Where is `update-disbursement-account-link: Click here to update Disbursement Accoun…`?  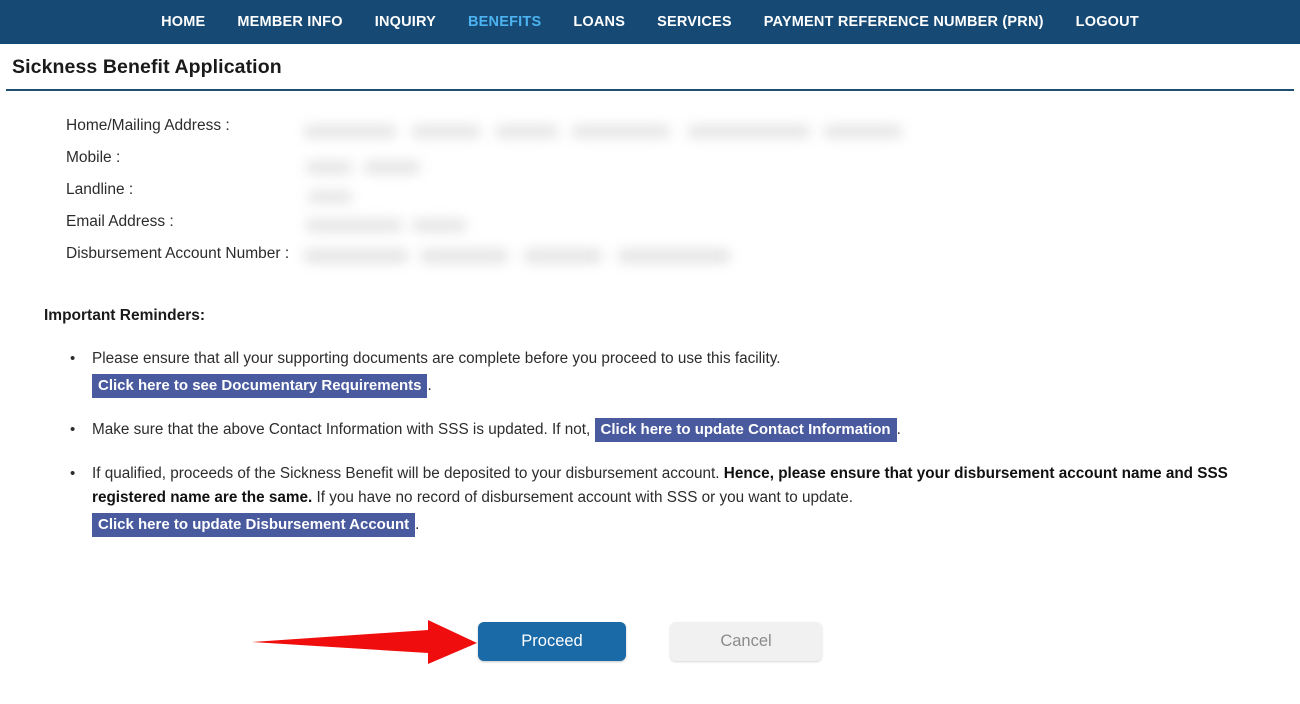 update-disbursement-account-link: Click here to update Disbursement Accoun… is located at coordinates (254, 525).